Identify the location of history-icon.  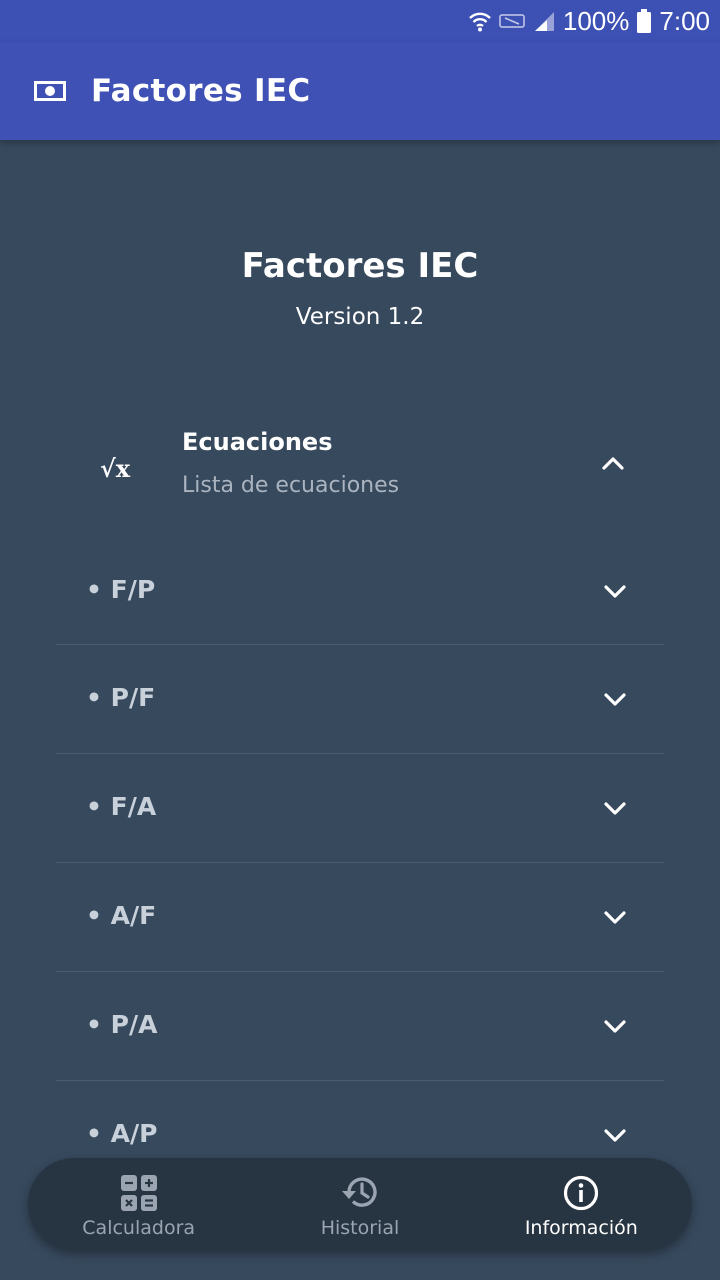
(359, 1192).